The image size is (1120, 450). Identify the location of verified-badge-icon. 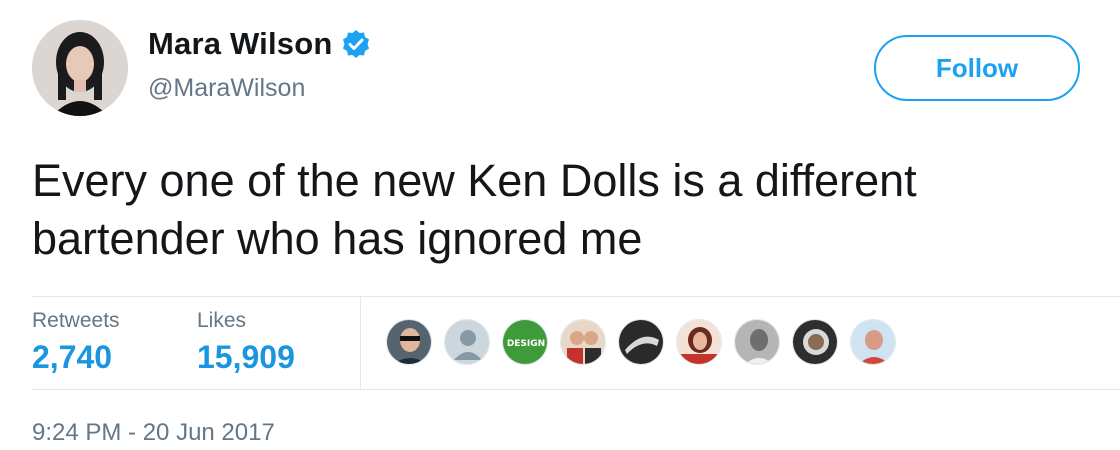
(356, 44).